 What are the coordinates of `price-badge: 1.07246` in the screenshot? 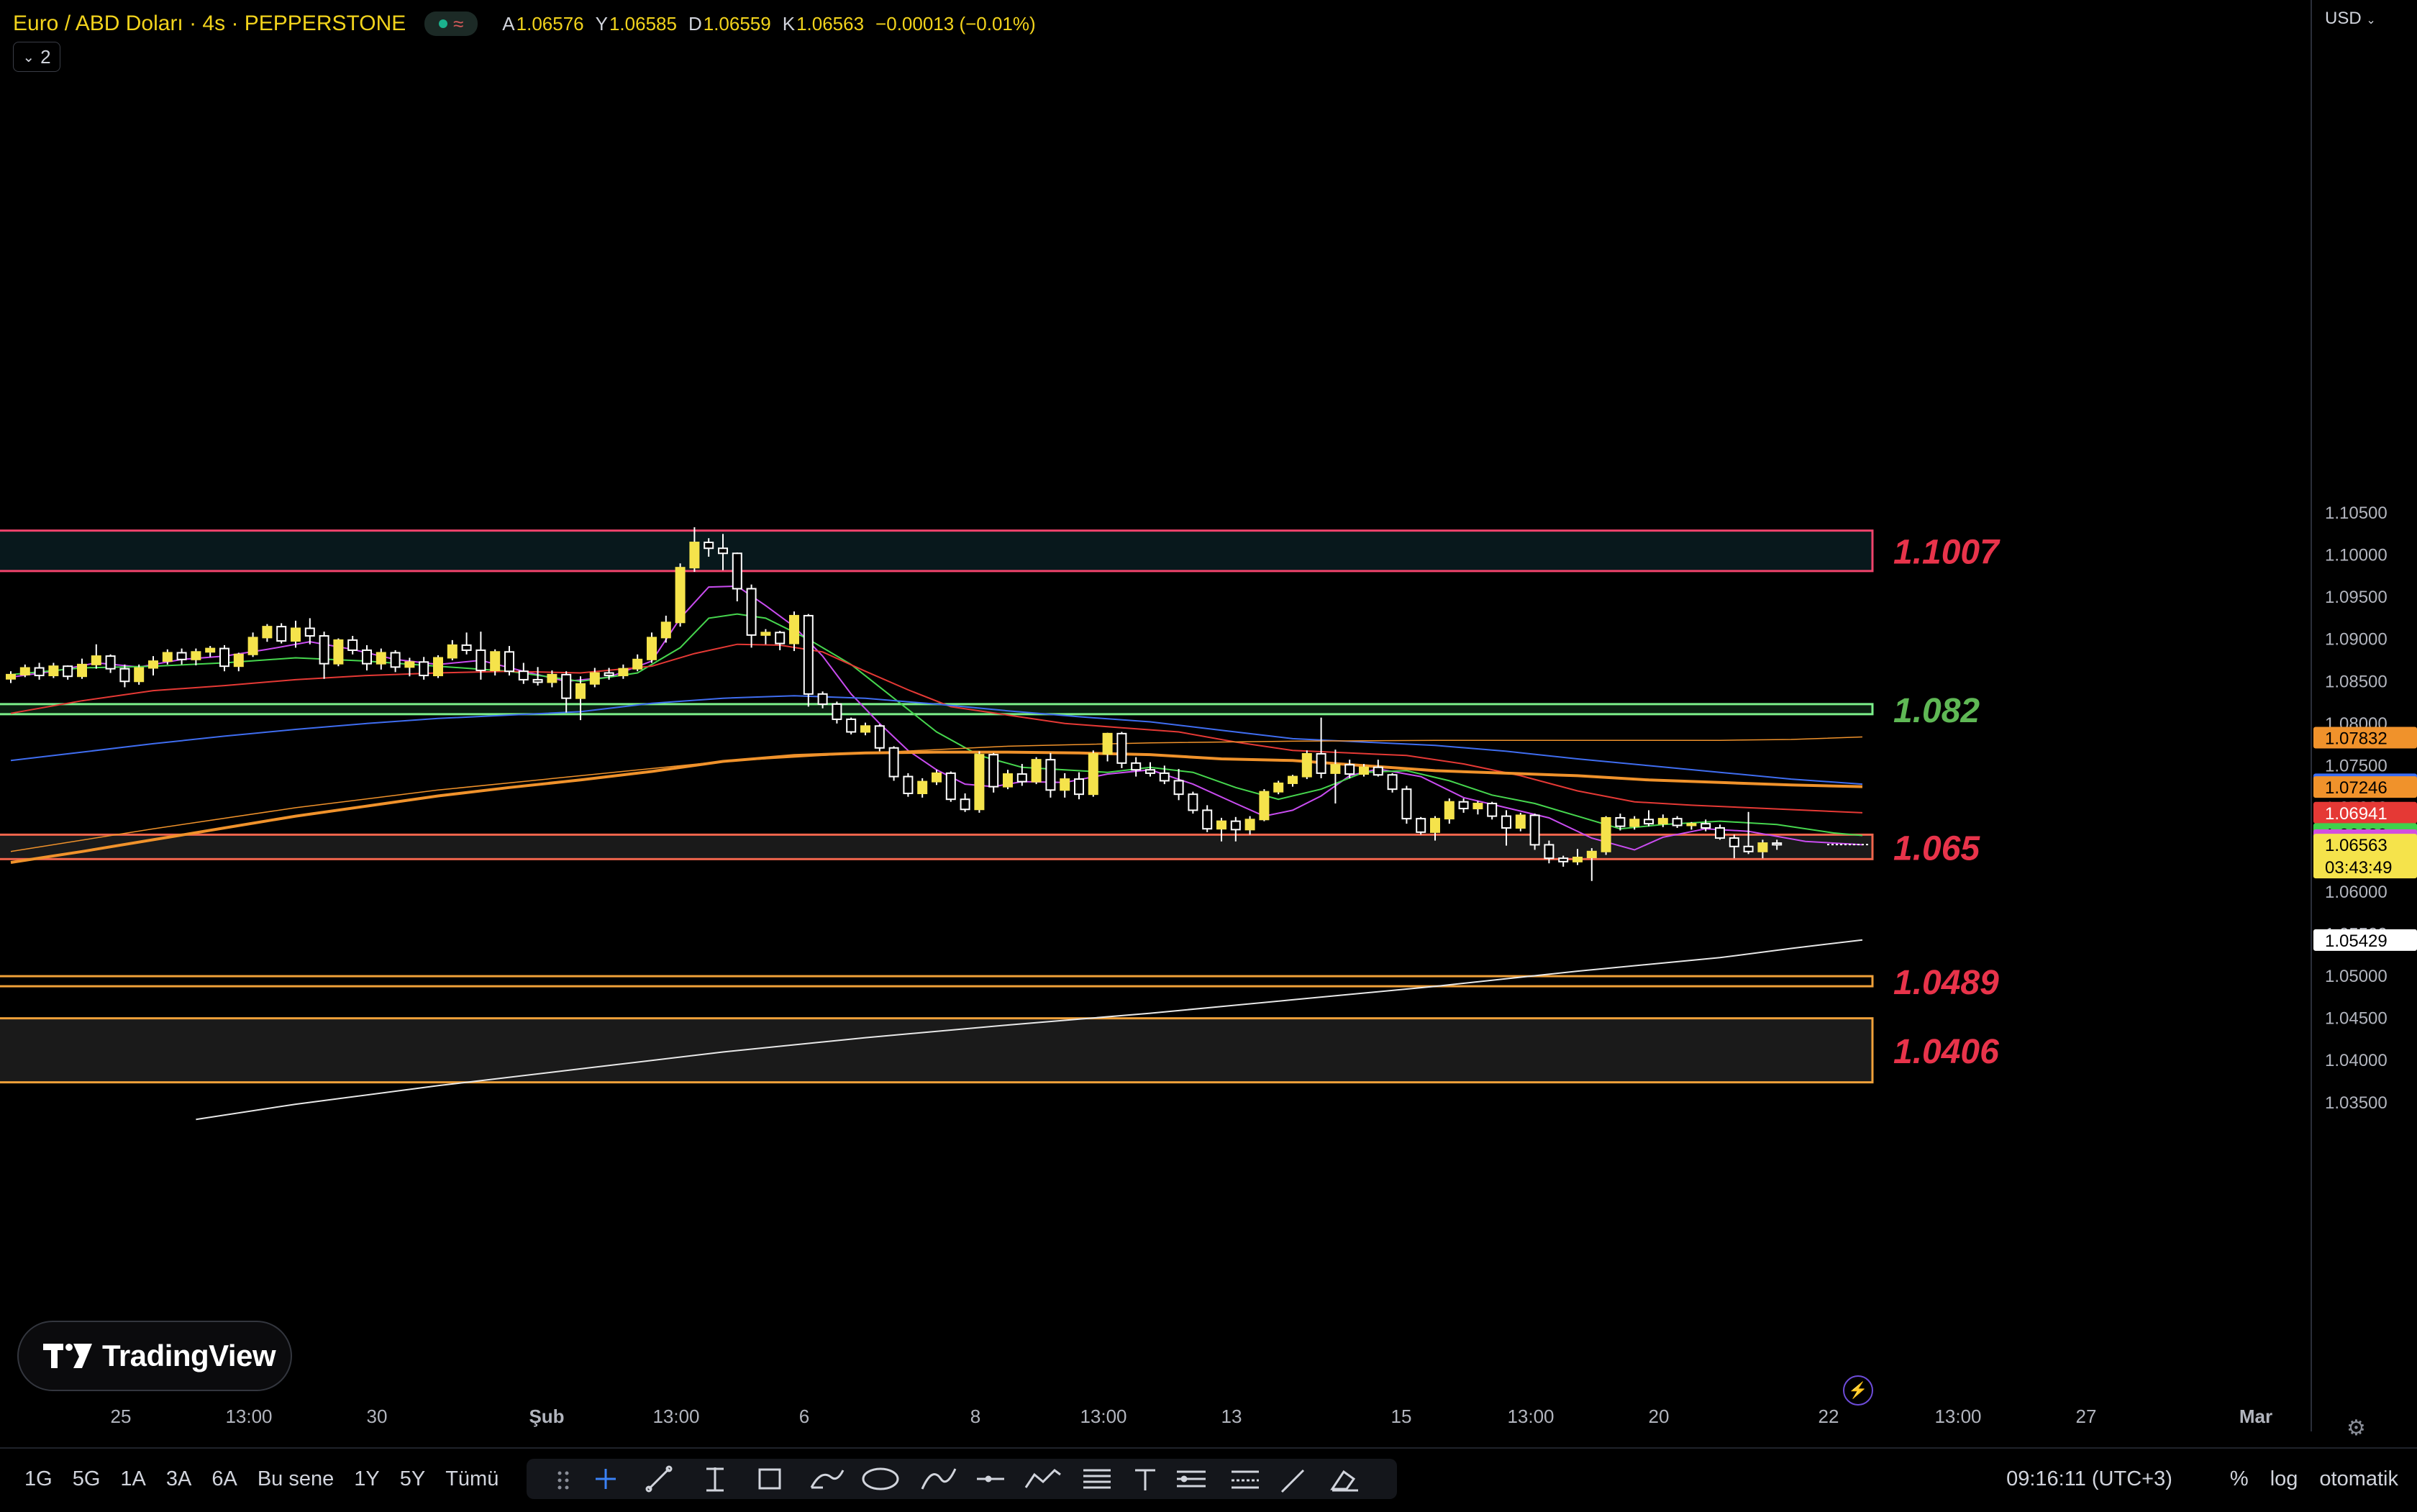 It's located at (2365, 787).